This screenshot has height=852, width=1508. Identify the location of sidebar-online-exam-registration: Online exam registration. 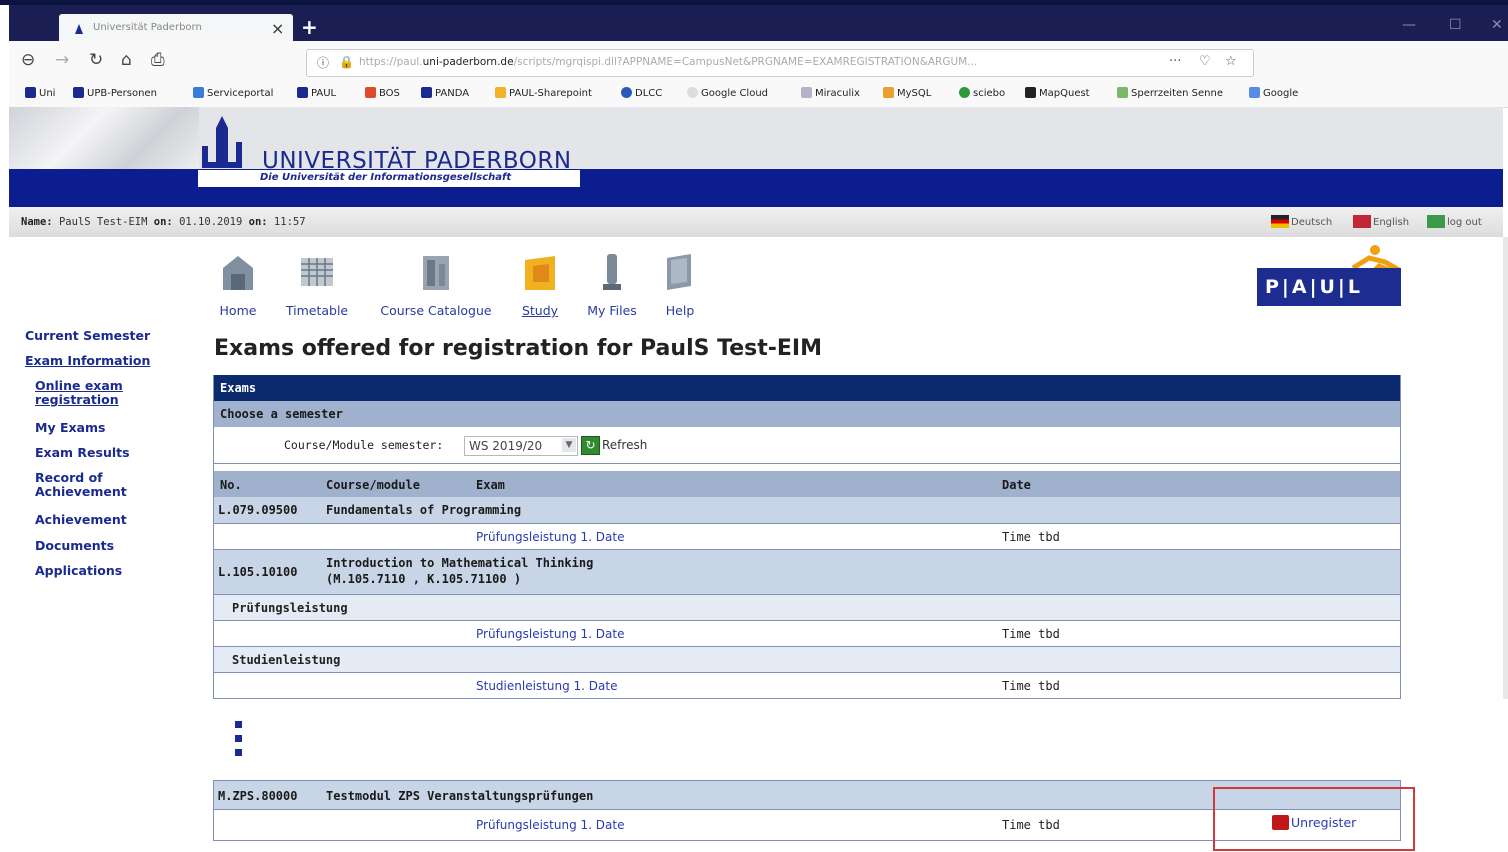
(79, 393).